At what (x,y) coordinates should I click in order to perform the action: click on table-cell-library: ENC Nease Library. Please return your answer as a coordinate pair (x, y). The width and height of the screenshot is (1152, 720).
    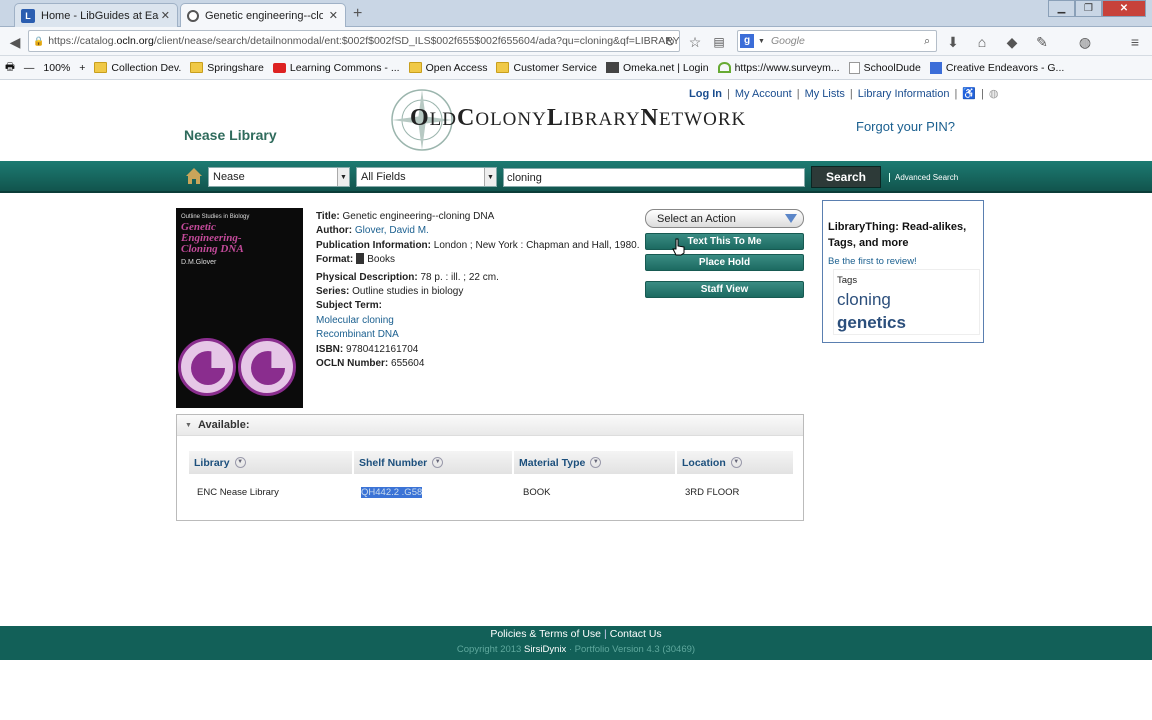
    Looking at the image, I should click on (238, 492).